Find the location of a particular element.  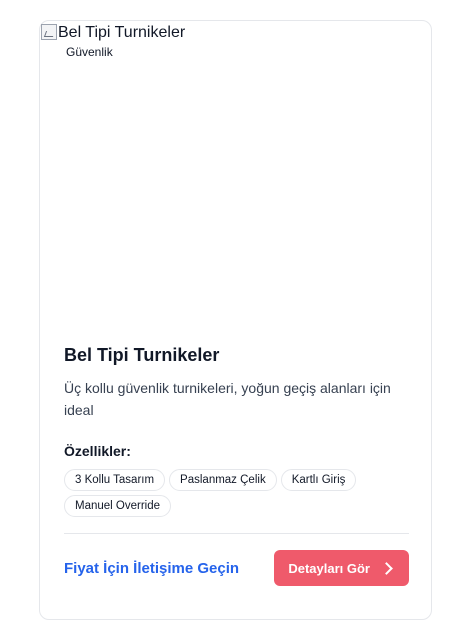

divider is located at coordinates (236, 533).